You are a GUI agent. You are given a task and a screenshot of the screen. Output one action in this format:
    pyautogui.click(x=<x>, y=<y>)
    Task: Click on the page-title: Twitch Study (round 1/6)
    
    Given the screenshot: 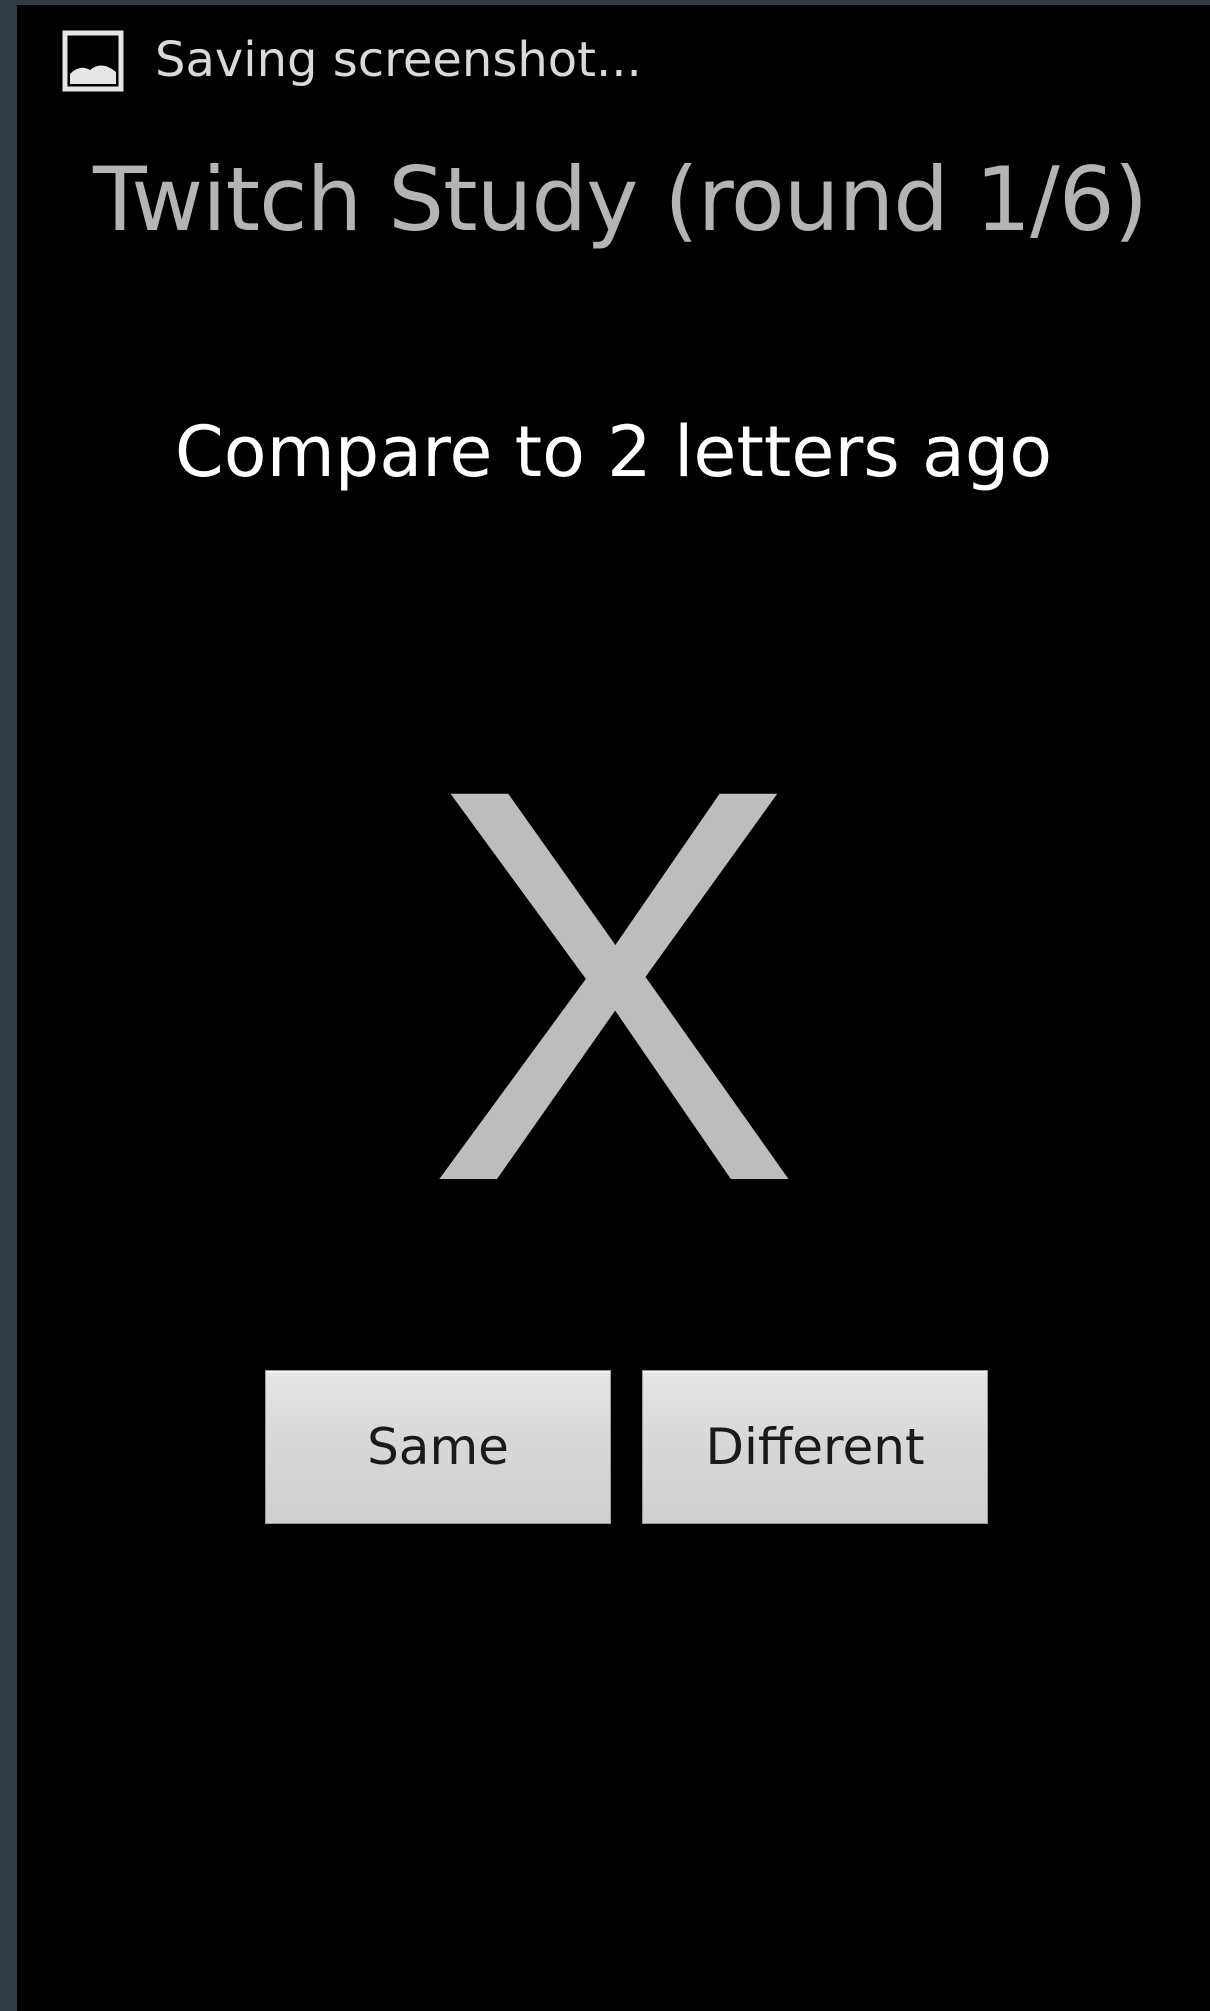 What is the action you would take?
    pyautogui.click(x=620, y=199)
    